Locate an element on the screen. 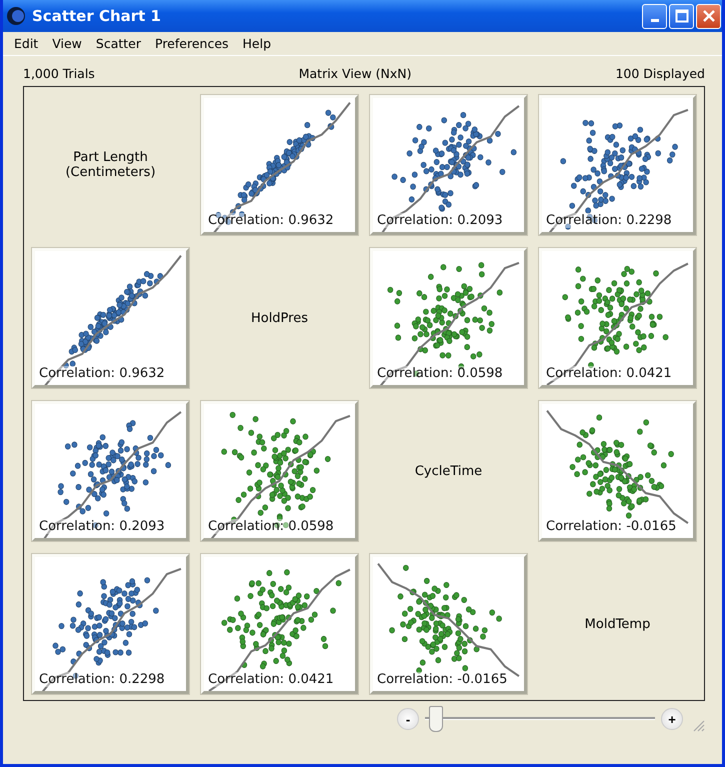 Image resolution: width=725 pixels, height=767 pixels. window-title: Scatter Chart 1 is located at coordinates (97, 16).